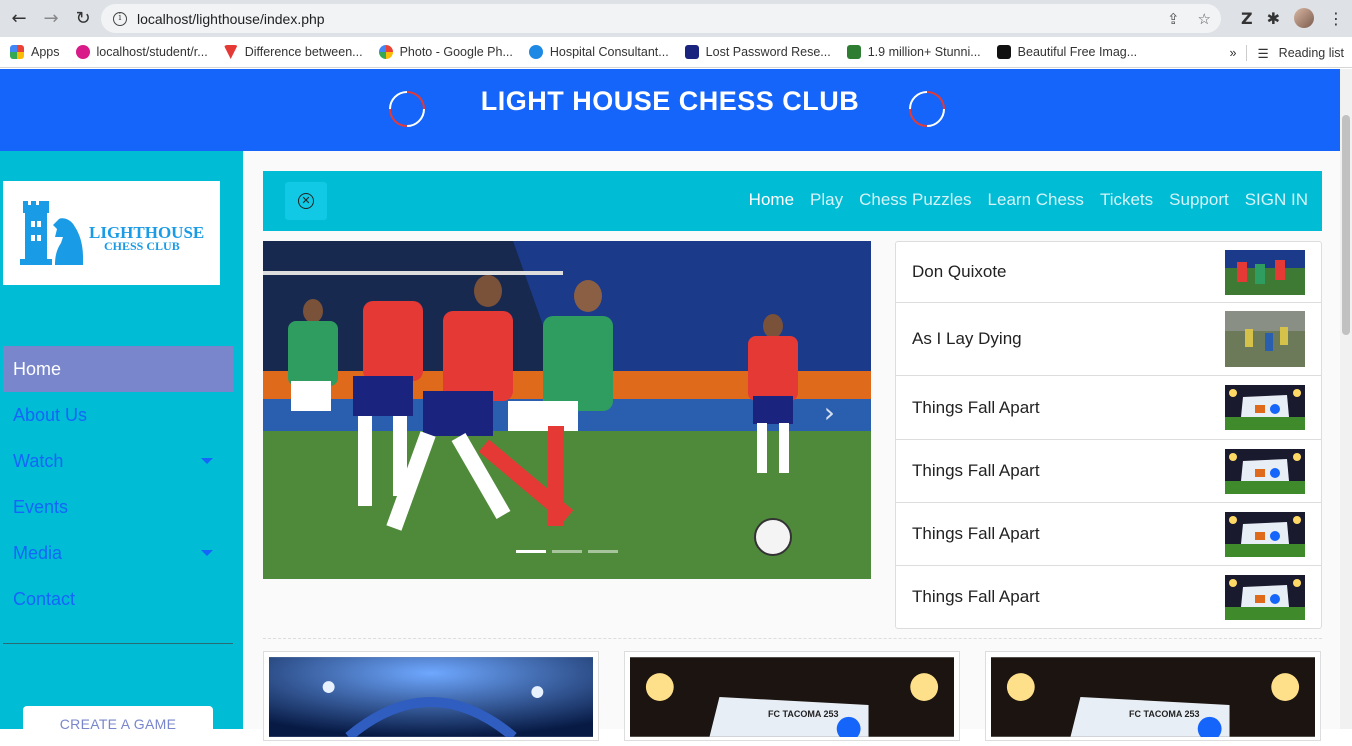  What do you see at coordinates (118, 415) in the screenshot?
I see `sidebar-item-about-us: About Us` at bounding box center [118, 415].